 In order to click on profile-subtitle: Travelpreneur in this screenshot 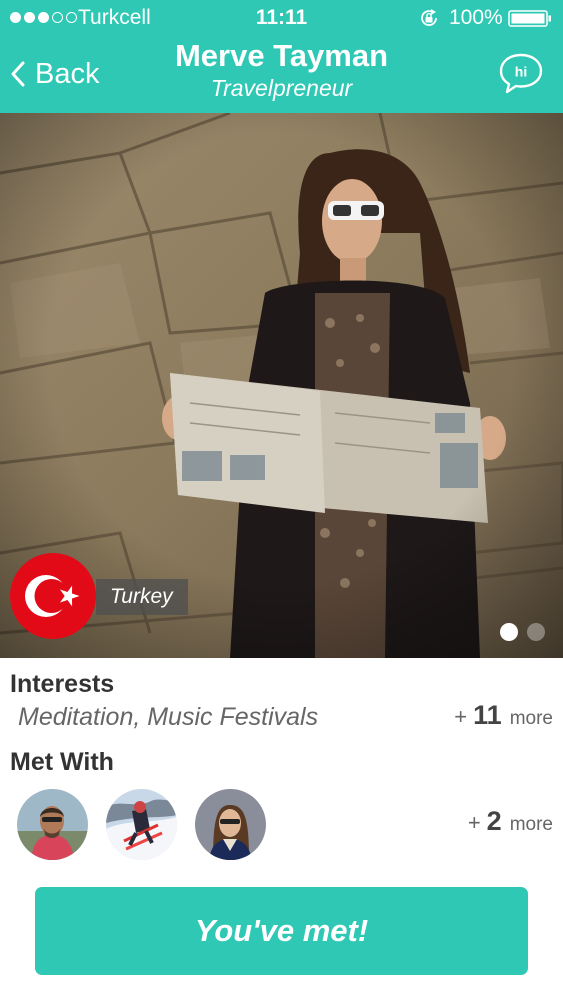, I will do `click(281, 88)`.